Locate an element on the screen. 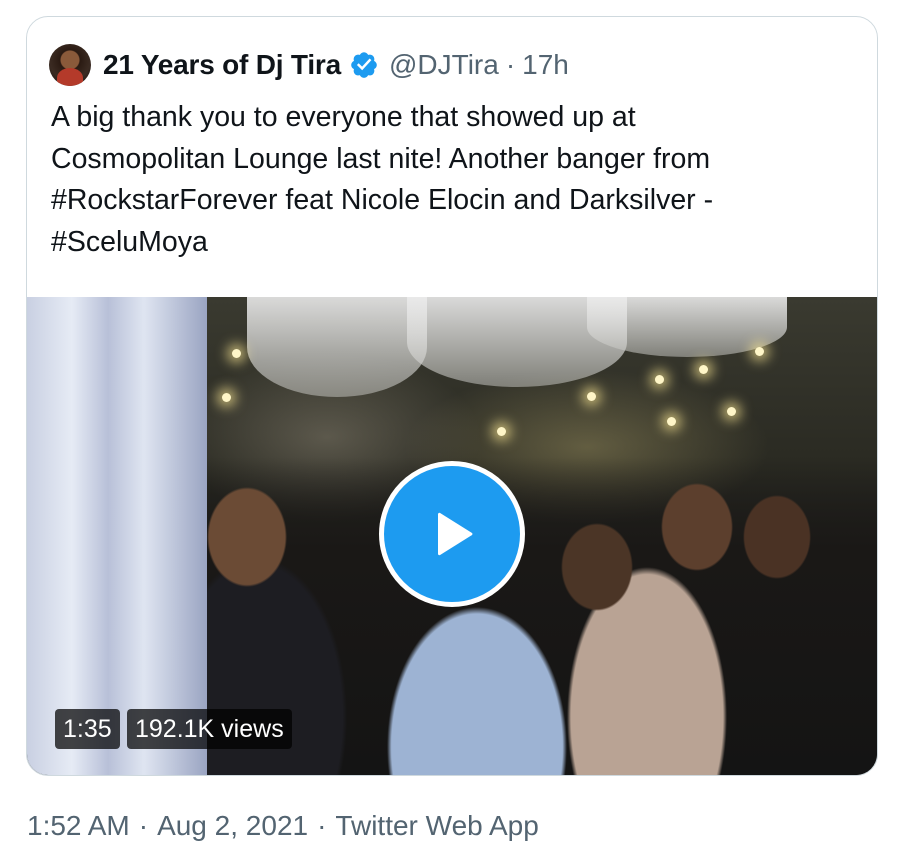 This screenshot has width=898, height=856. tweet-footer: 1:52 AM · Aug 2, 2021 · Twitter Web App is located at coordinates (283, 826).